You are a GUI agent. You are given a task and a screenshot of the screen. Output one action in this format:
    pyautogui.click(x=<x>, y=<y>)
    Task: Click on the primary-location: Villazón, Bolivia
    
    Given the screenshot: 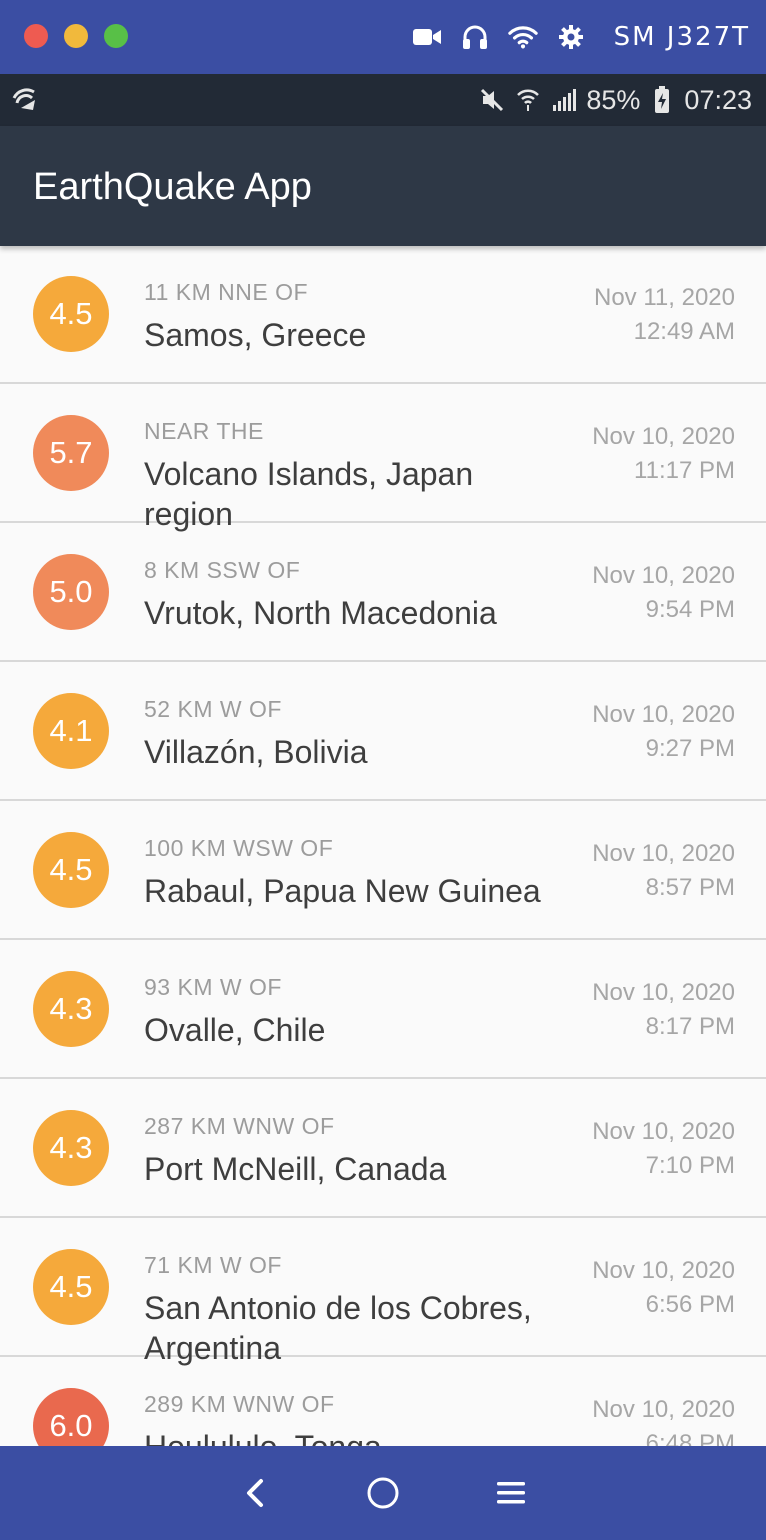 What is the action you would take?
    pyautogui.click(x=256, y=752)
    